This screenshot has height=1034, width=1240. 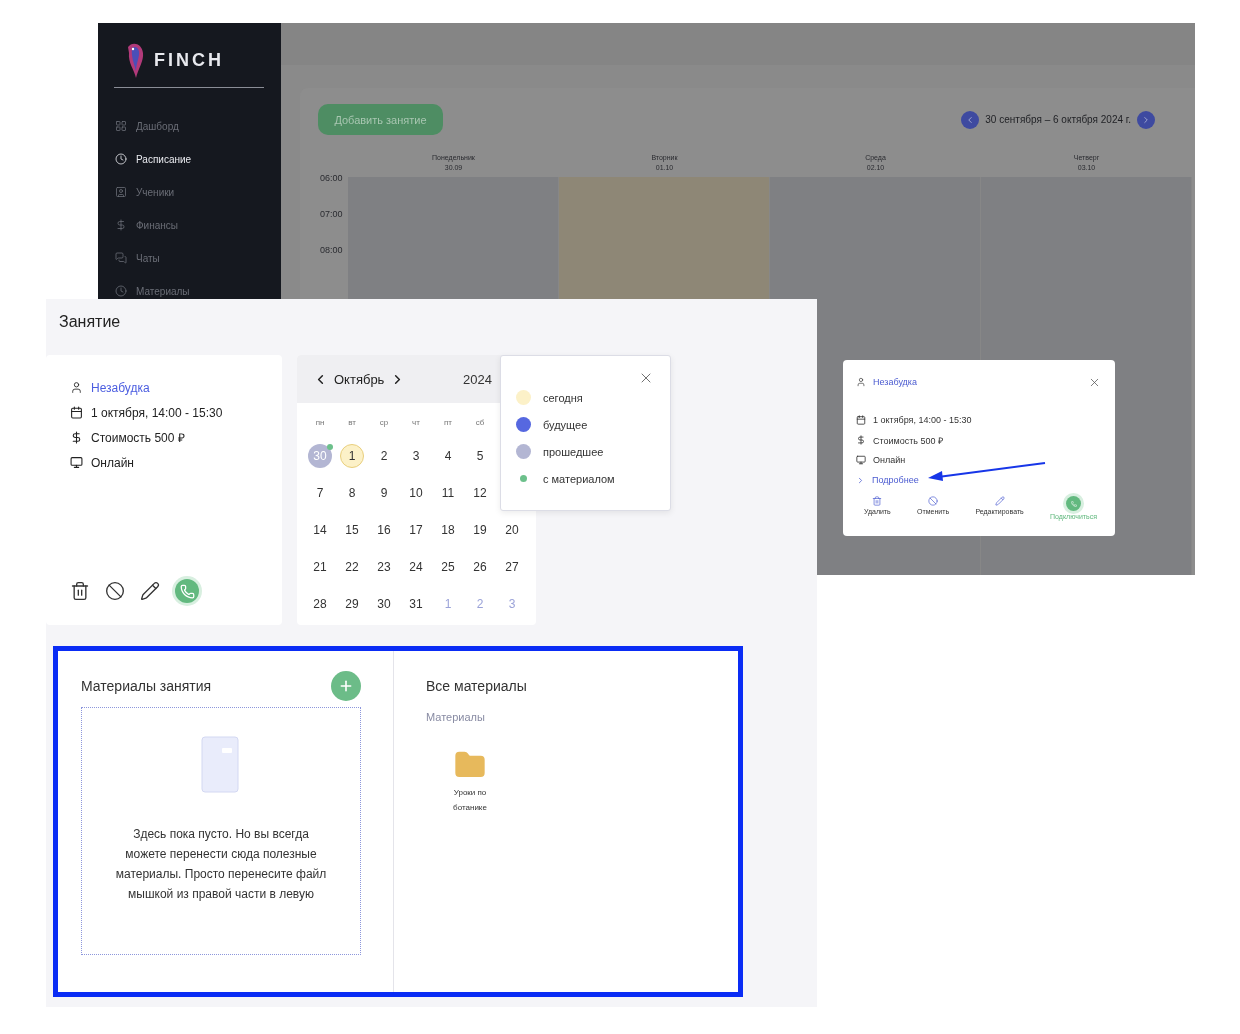 I want to click on week-range: 30 сентября – 6 октября 2024 г., so click(x=1058, y=119).